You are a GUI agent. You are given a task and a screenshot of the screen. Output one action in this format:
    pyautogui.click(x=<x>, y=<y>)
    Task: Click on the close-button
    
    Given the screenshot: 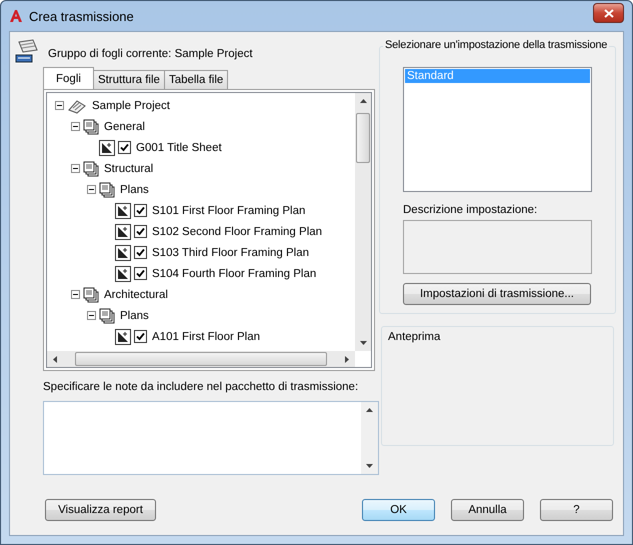 What is the action you would take?
    pyautogui.click(x=608, y=13)
    